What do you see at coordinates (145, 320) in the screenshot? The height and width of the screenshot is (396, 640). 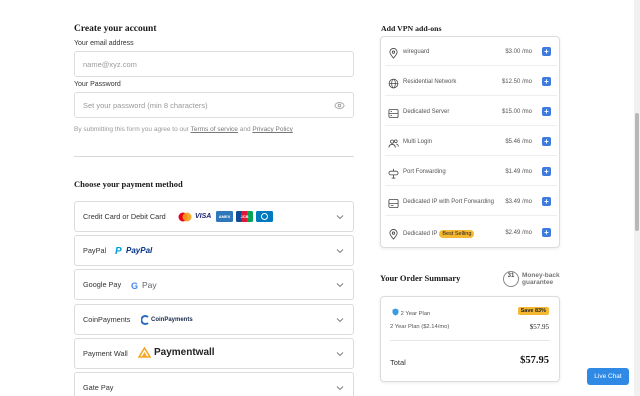 I see `coinpayments-icon` at bounding box center [145, 320].